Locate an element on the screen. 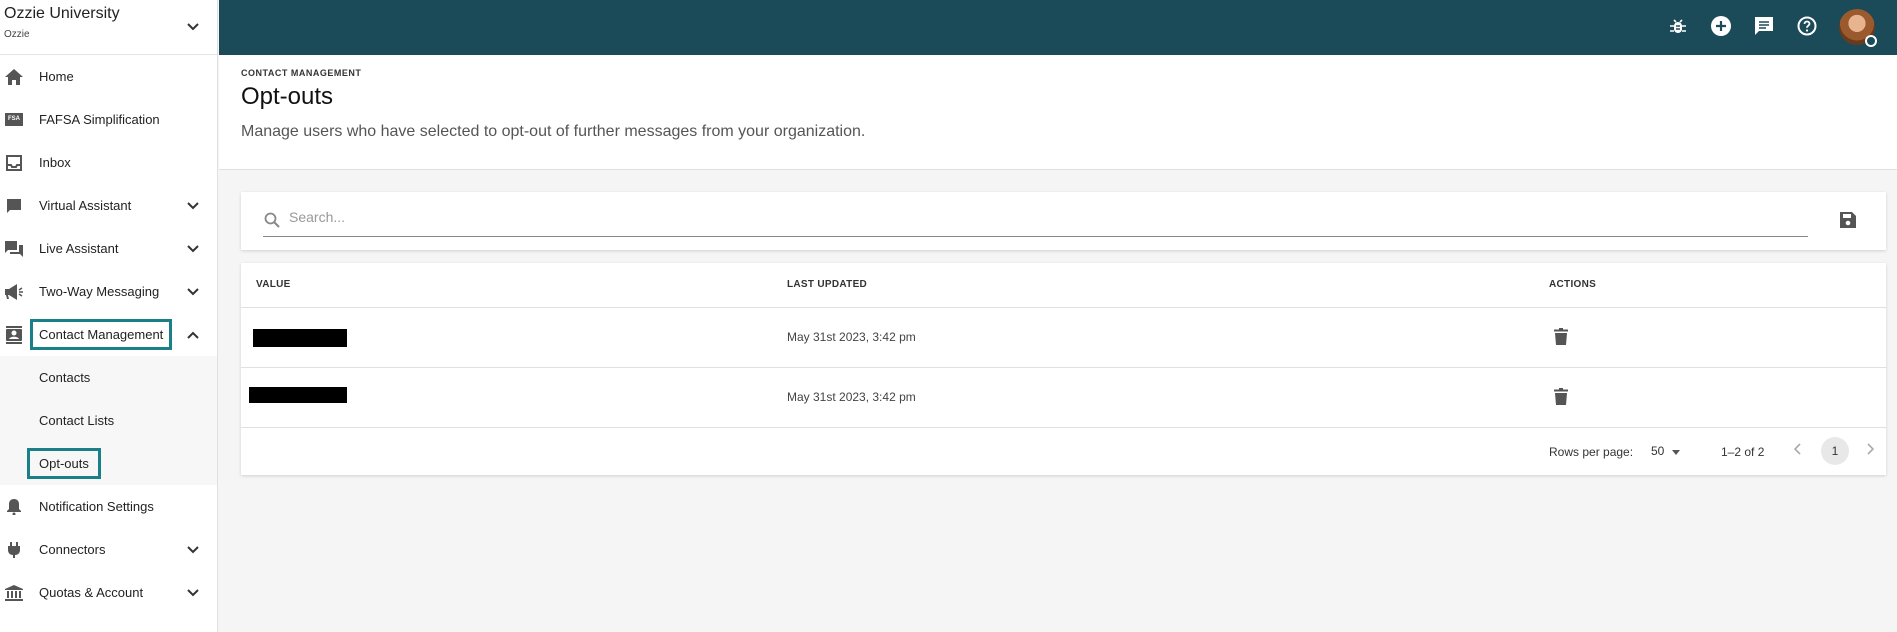 The width and height of the screenshot is (1897, 632). sidebar-item-label: Quotas & Account is located at coordinates (91, 592).